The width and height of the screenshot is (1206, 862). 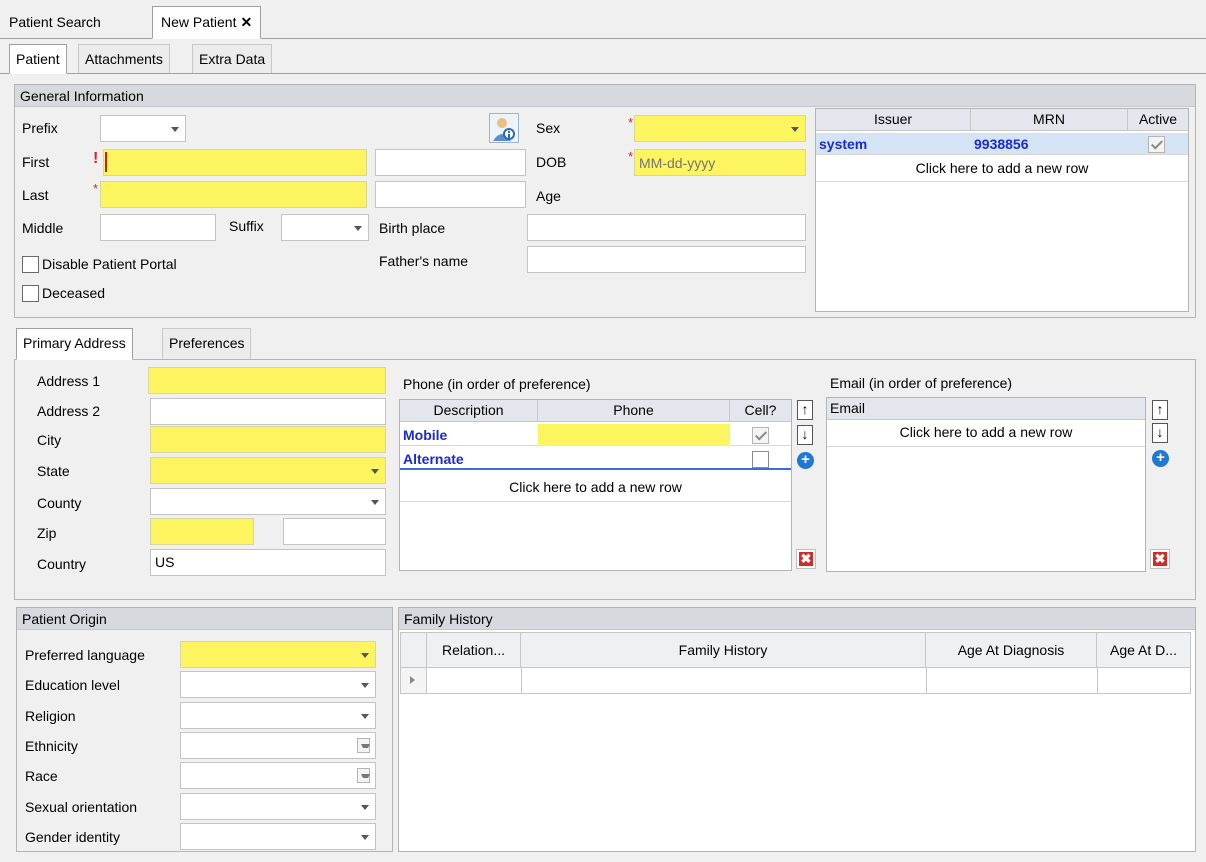 What do you see at coordinates (268, 501) in the screenshot?
I see `county-select` at bounding box center [268, 501].